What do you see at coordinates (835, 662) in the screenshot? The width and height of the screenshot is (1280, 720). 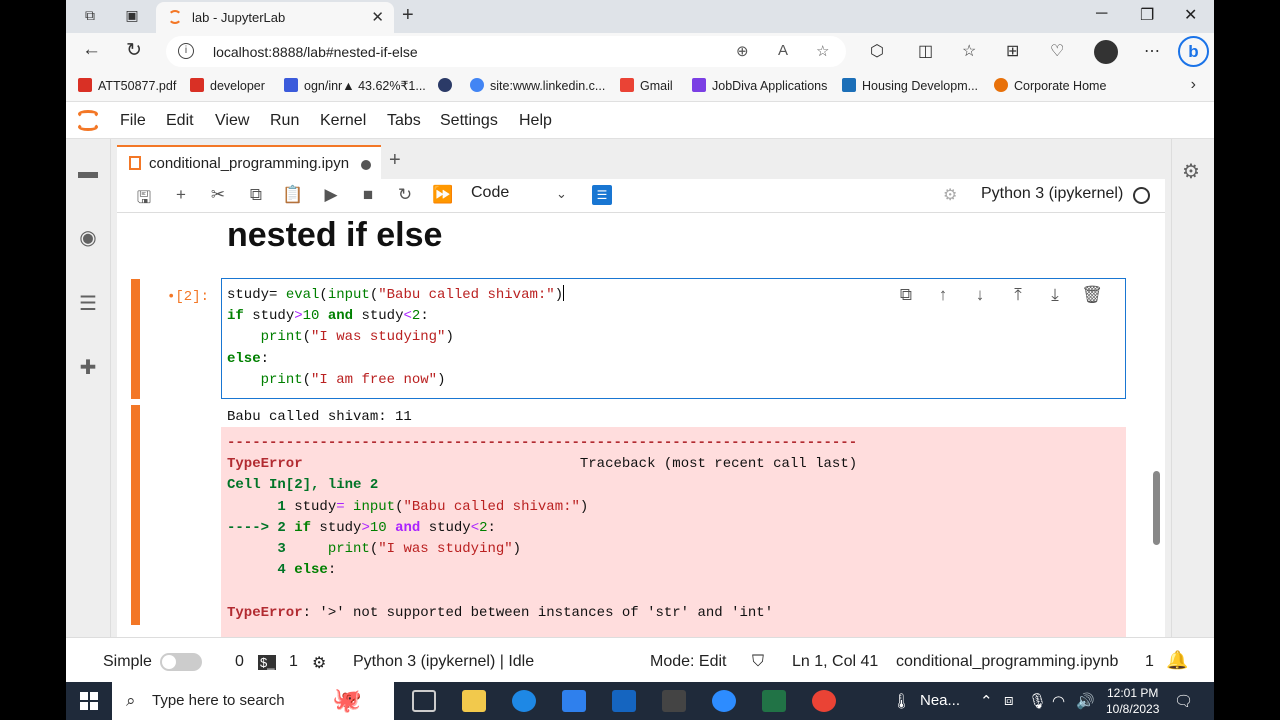 I see `cursor-position: Ln 1, Col 41` at bounding box center [835, 662].